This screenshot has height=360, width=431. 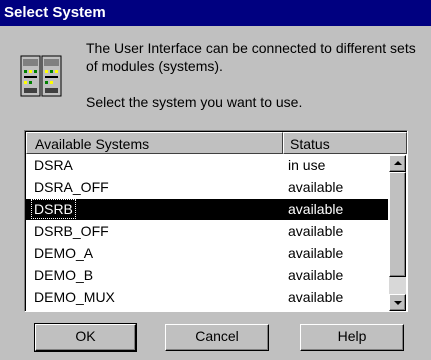 I want to click on system-name-cell: DSRB, so click(x=53, y=209).